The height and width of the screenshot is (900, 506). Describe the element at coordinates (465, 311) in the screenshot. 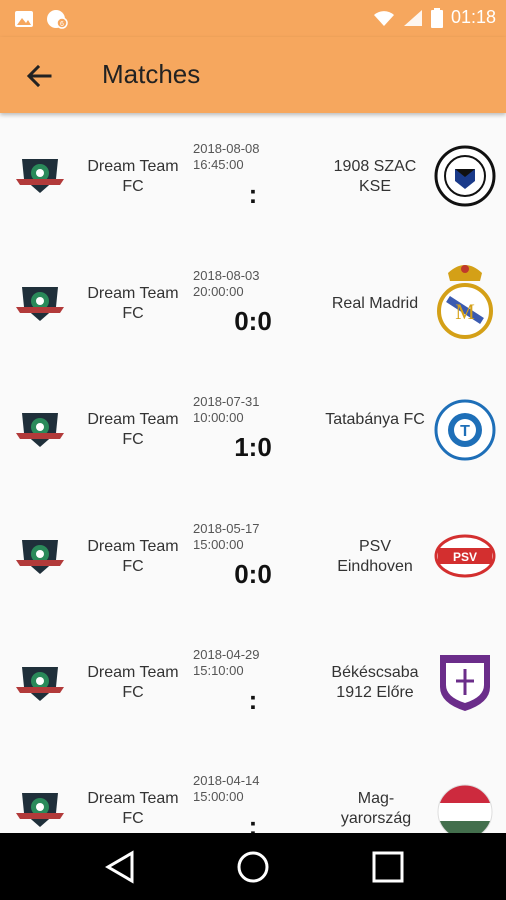

I see `svg-text: M` at that location.